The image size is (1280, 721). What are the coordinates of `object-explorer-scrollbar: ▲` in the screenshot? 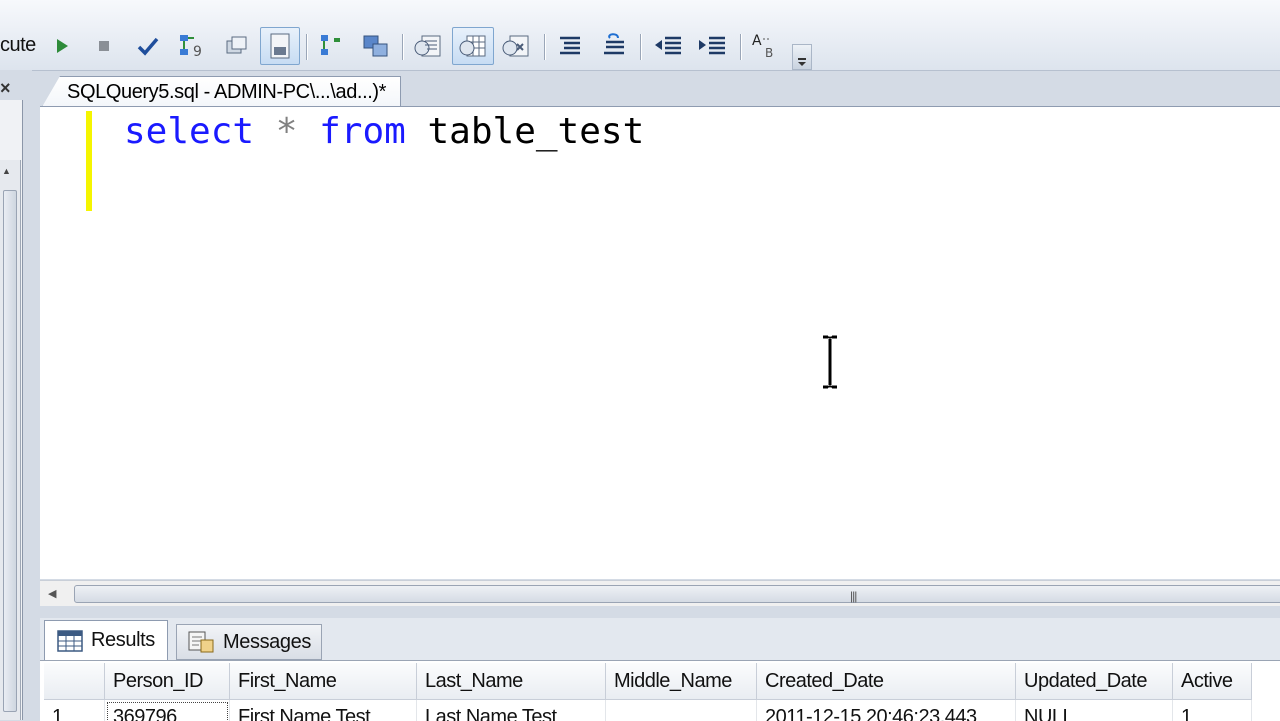 It's located at (10, 440).